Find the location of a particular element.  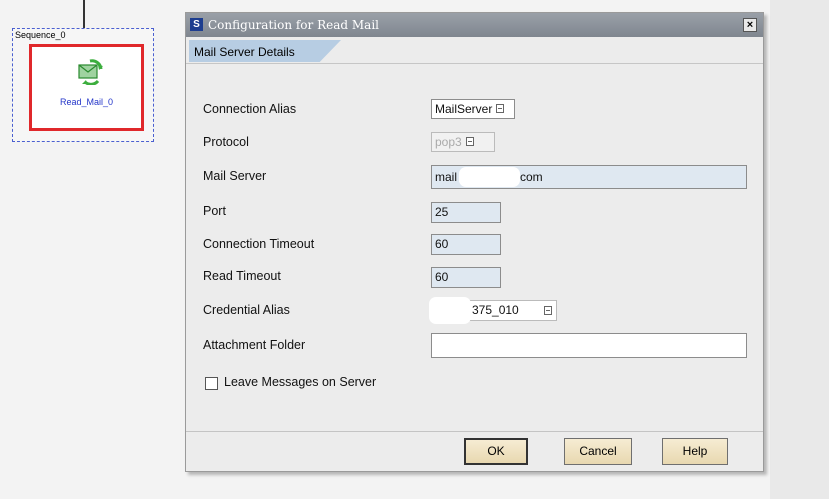

read-mail-step: Read_Mail_0 is located at coordinates (86, 87).